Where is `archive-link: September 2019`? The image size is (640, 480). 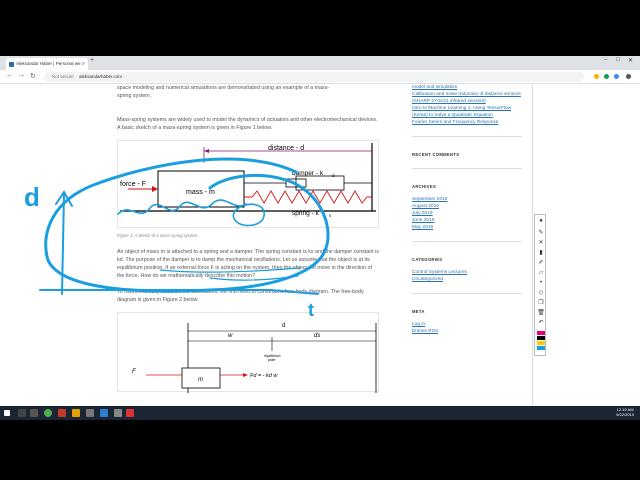 archive-link: September 2019 is located at coordinates (467, 199).